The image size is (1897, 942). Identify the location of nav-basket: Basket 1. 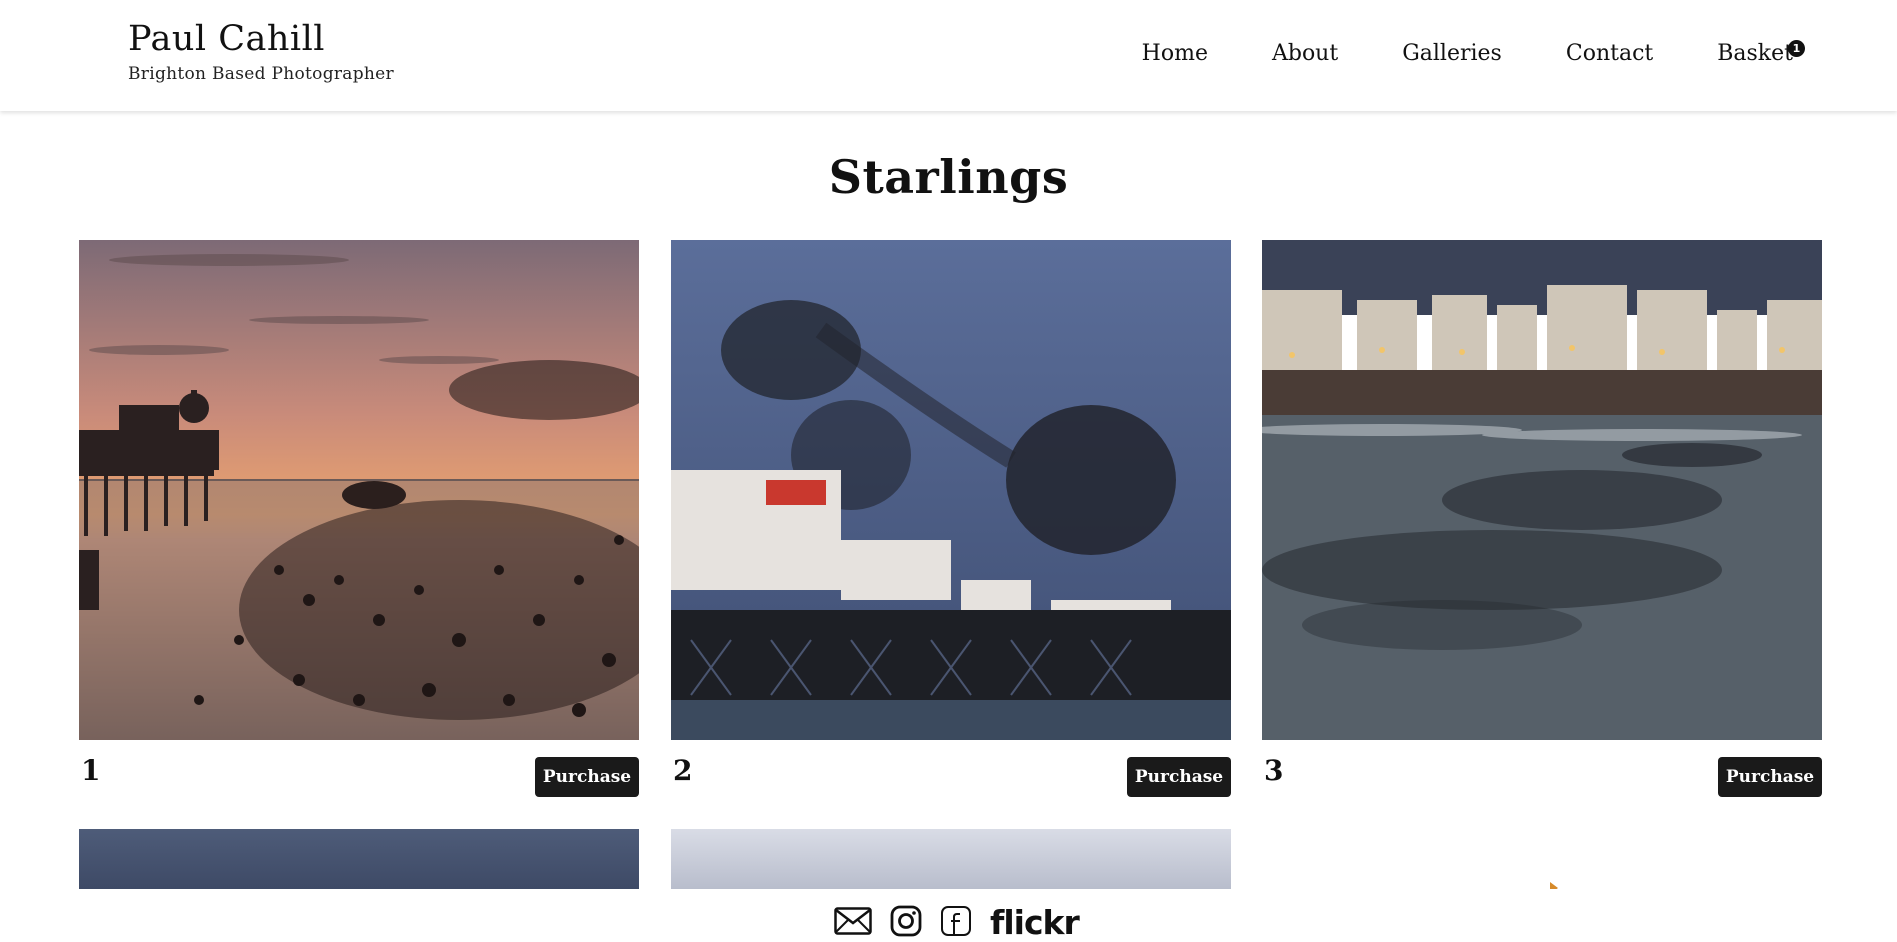
(1761, 54).